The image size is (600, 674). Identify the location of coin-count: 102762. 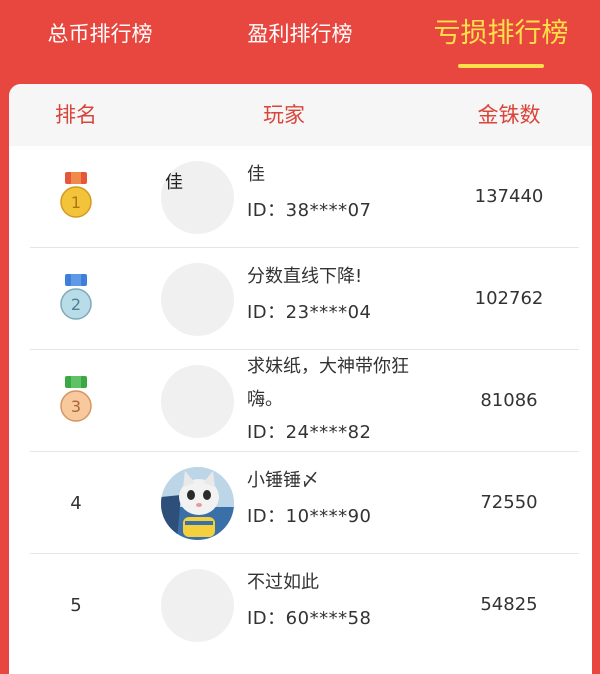
(509, 298).